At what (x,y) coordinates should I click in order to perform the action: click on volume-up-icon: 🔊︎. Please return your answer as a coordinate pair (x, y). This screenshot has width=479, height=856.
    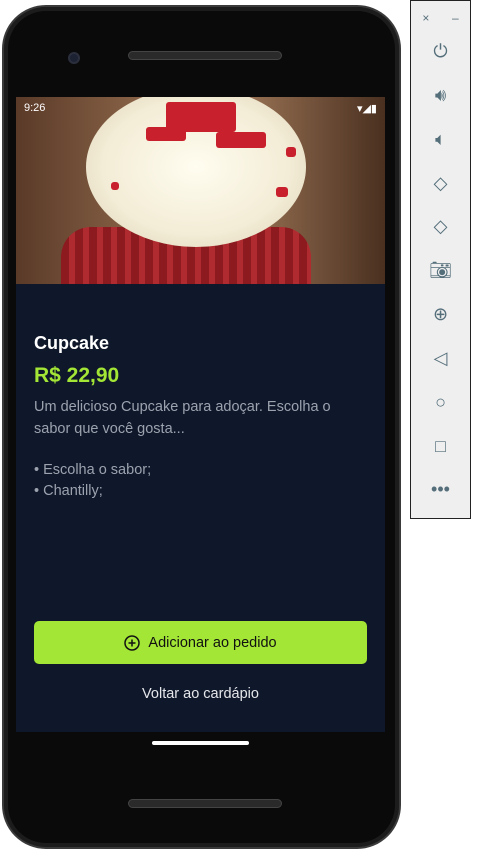
    Looking at the image, I should click on (440, 95).